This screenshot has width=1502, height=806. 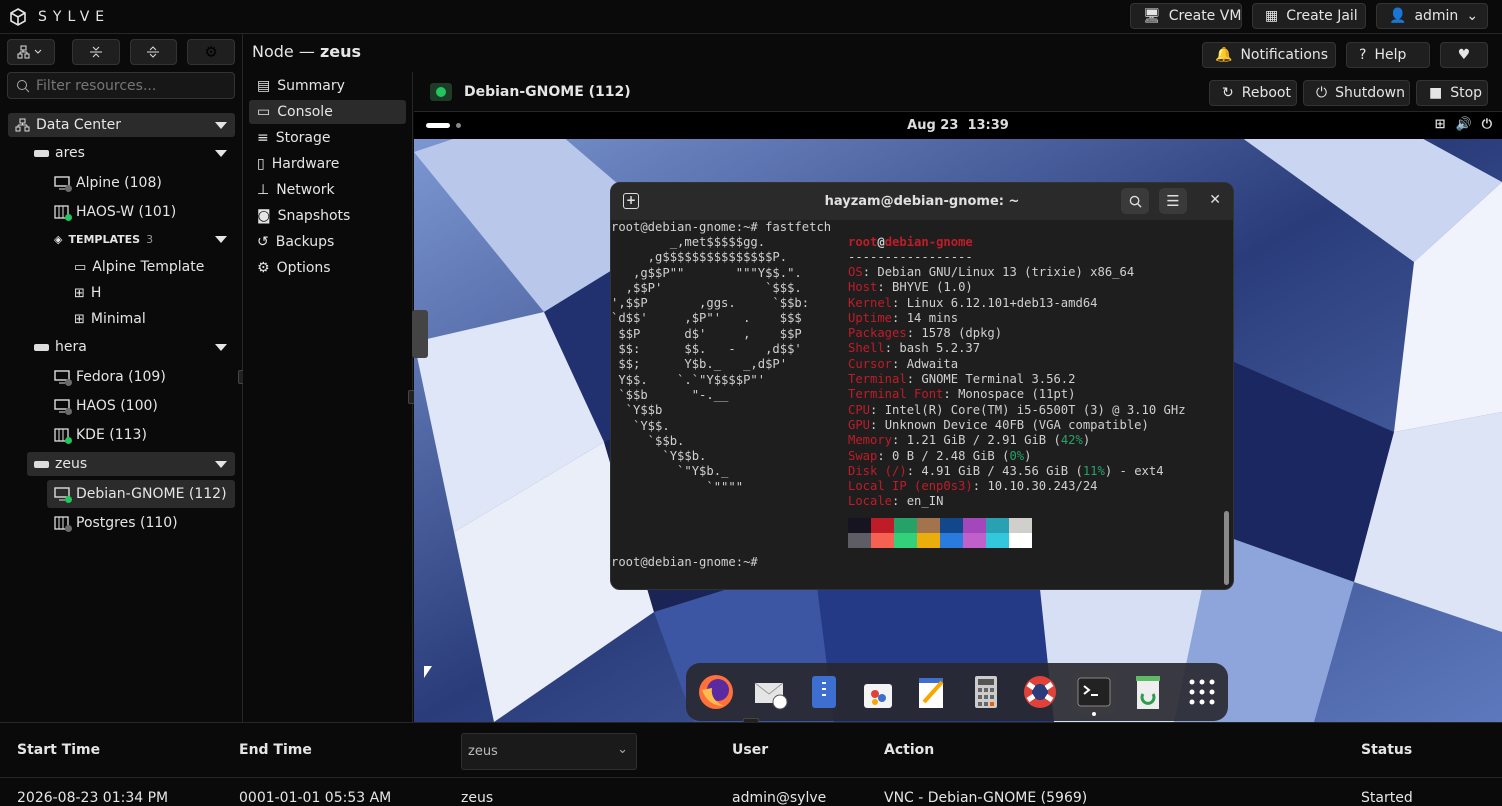 I want to click on new-tab-icon: +, so click(x=631, y=201).